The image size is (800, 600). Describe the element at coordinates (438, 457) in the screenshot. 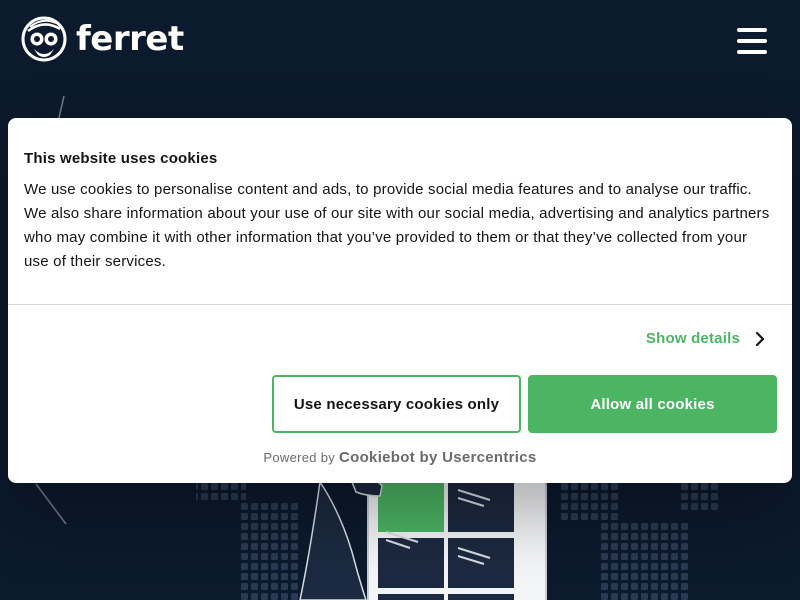

I see `cookiebot-brand-link: Cookiebot by Usercentrics` at that location.